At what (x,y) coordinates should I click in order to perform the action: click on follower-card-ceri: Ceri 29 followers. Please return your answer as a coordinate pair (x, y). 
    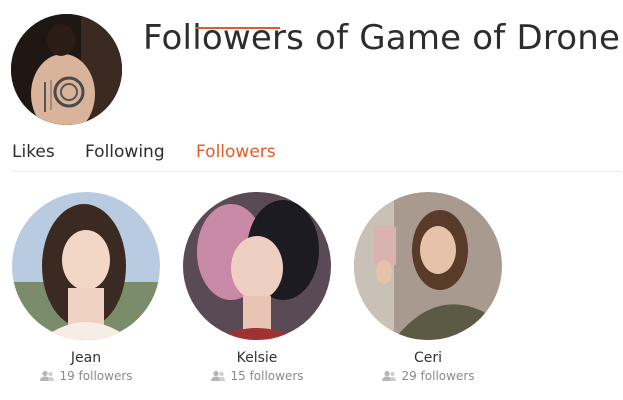
    Looking at the image, I should click on (428, 287).